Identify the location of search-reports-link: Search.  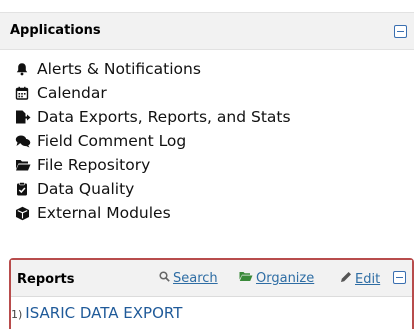
(188, 278).